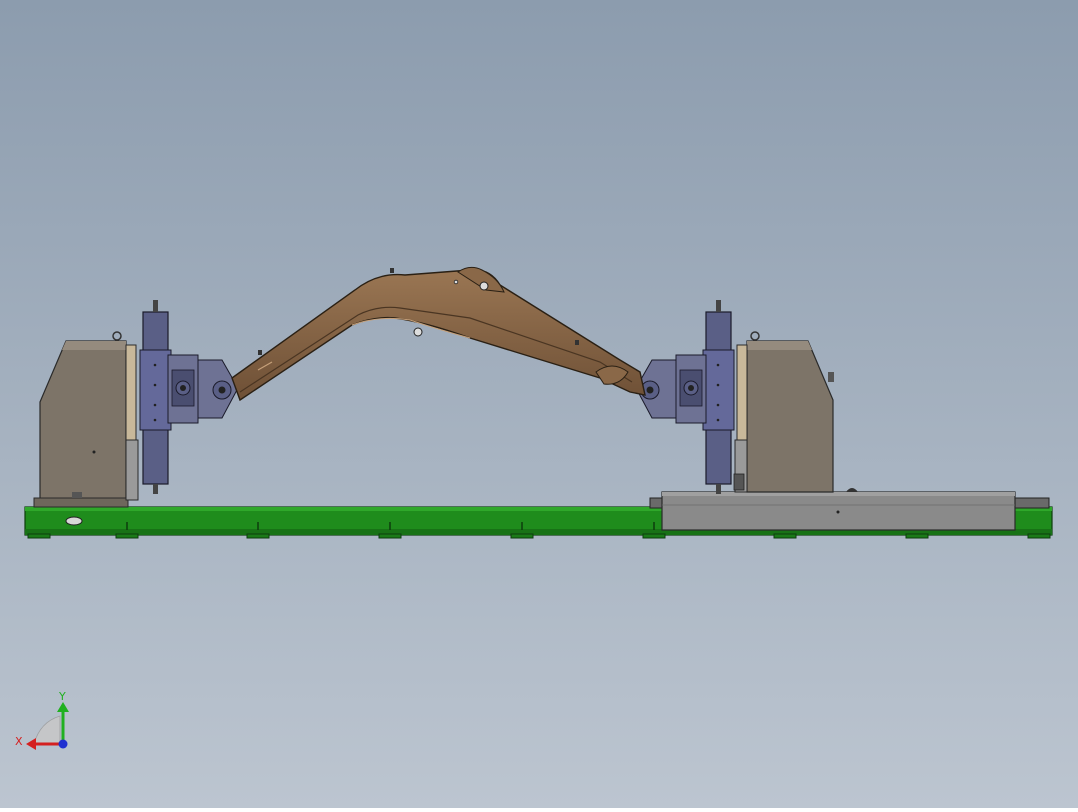  I want to click on triad-y-label: Y, so click(62, 696).